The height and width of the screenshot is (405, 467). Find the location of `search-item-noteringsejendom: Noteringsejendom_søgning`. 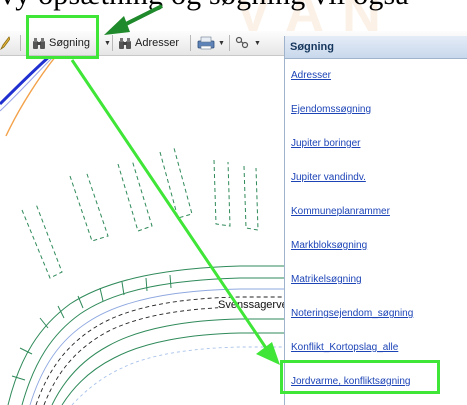

search-item-noteringsejendom: Noteringsejendom_søgning is located at coordinates (352, 313).